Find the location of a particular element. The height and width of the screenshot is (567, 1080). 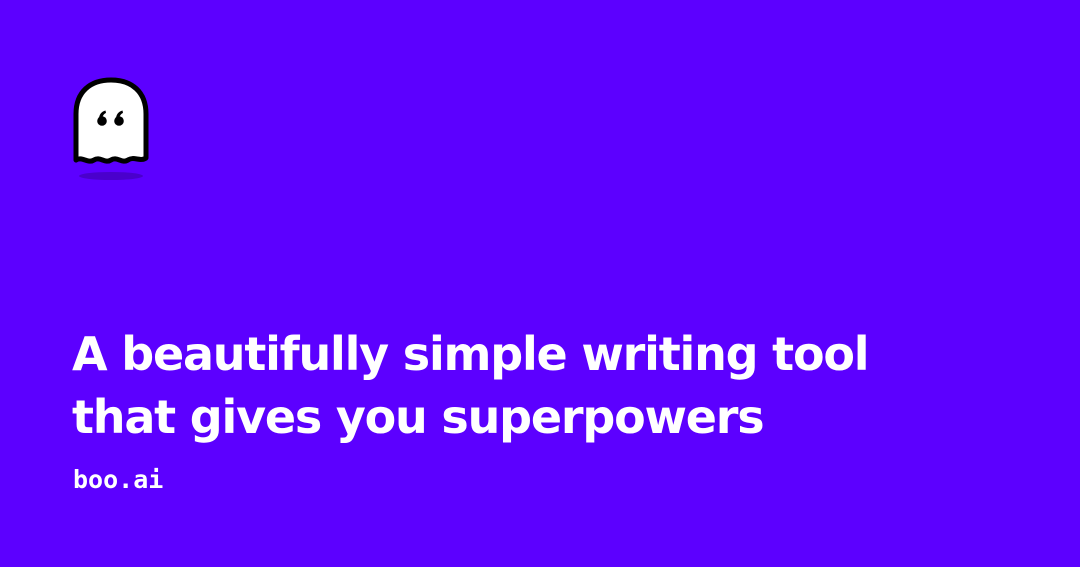

logo-shadow is located at coordinates (111, 176).